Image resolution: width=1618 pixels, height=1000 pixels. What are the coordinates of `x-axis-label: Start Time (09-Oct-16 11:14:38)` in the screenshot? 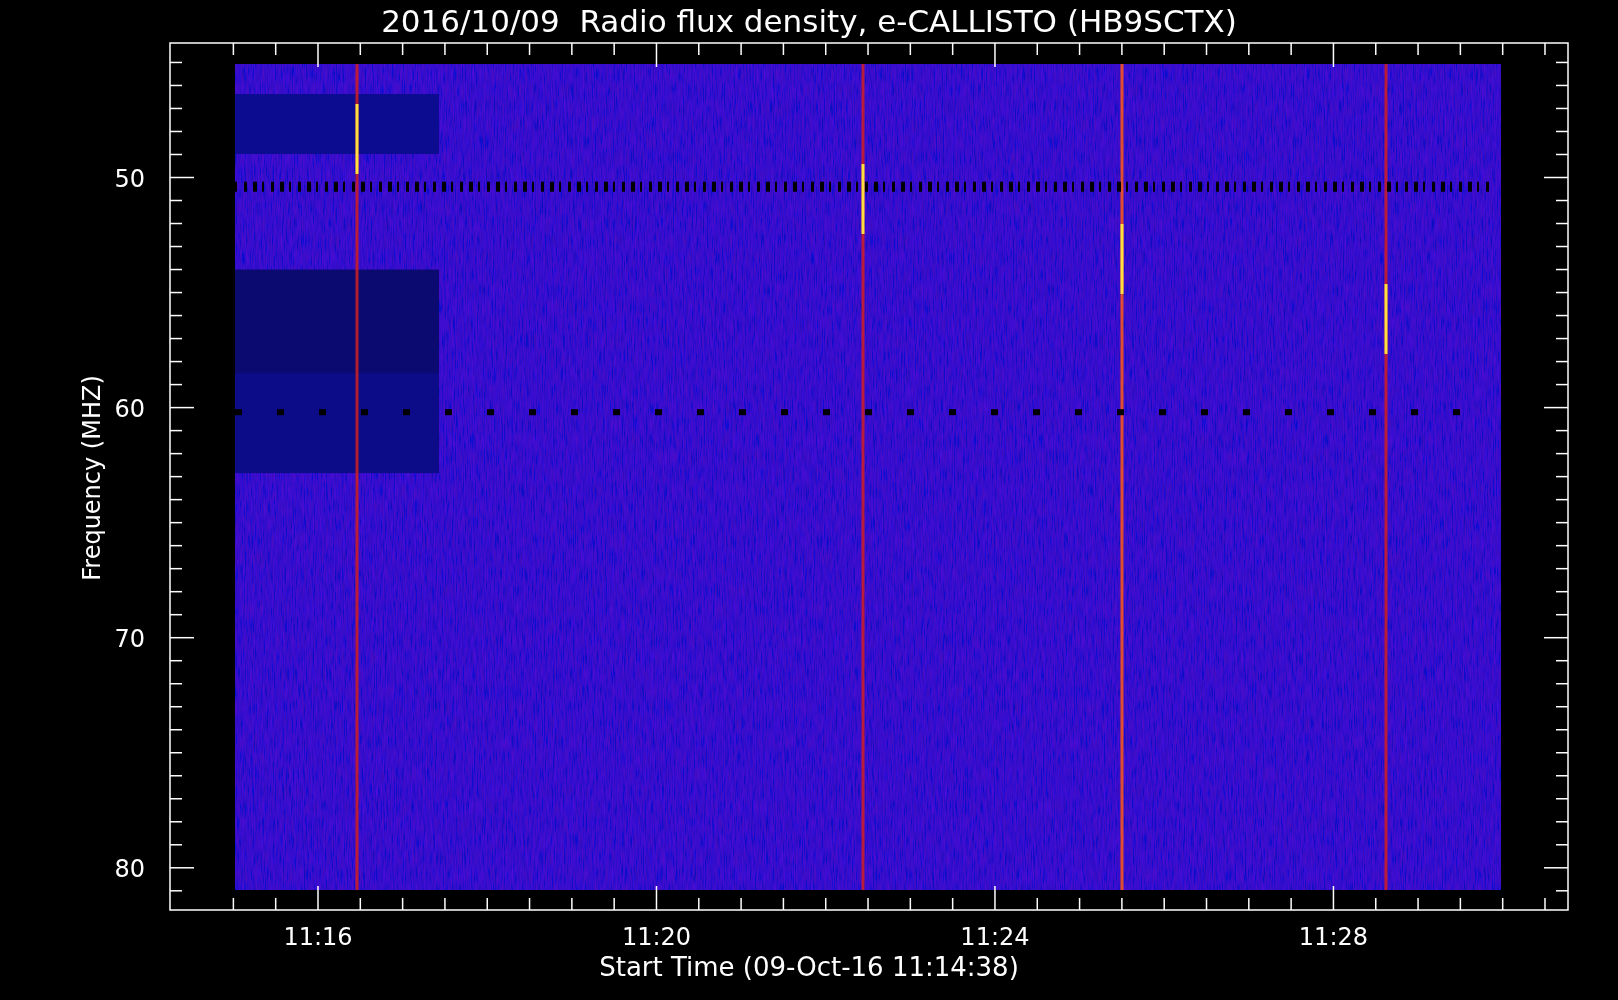 It's located at (809, 967).